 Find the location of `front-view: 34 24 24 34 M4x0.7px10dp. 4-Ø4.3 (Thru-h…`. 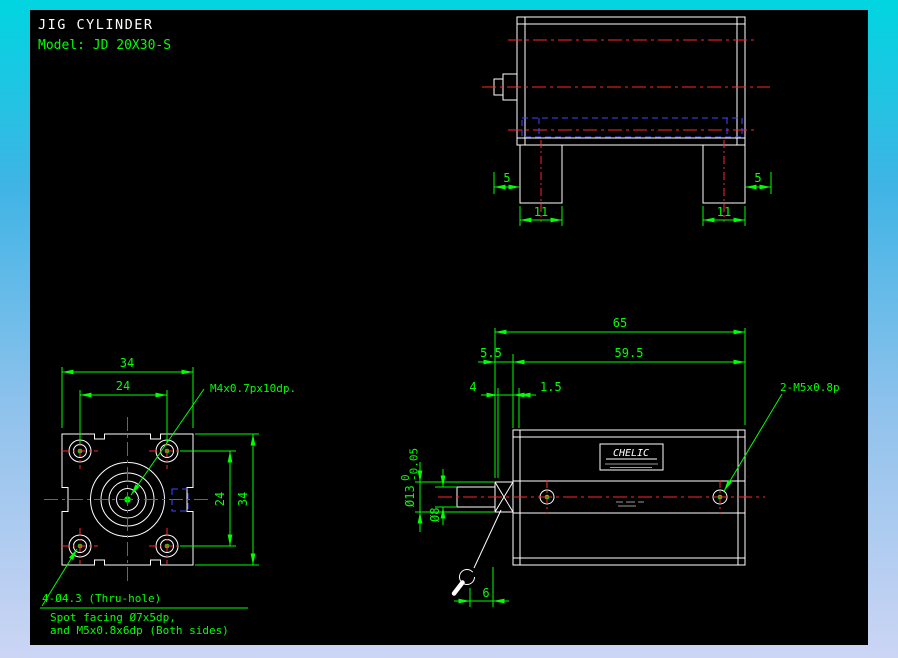

front-view: 34 24 24 34 M4x0.7px10dp. 4-Ø4.3 (Thru-h… is located at coordinates (168, 496).